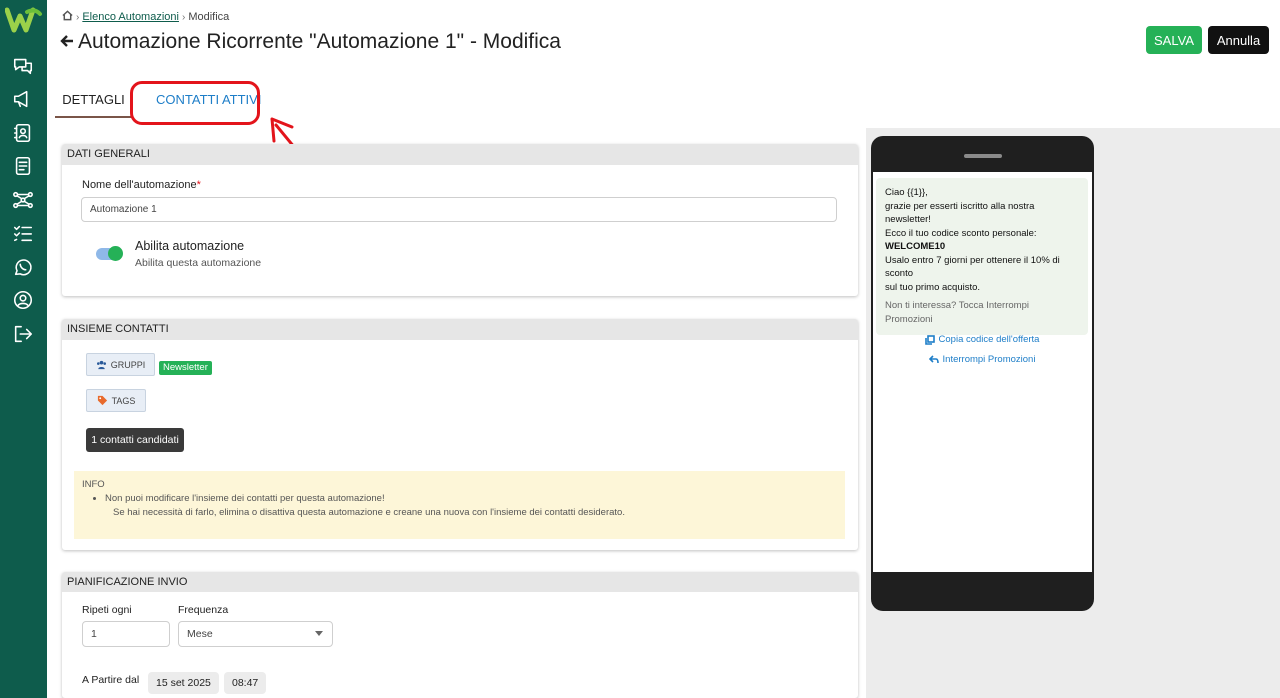  Describe the element at coordinates (23, 267) in the screenshot. I see `whatsapp-icon` at that location.